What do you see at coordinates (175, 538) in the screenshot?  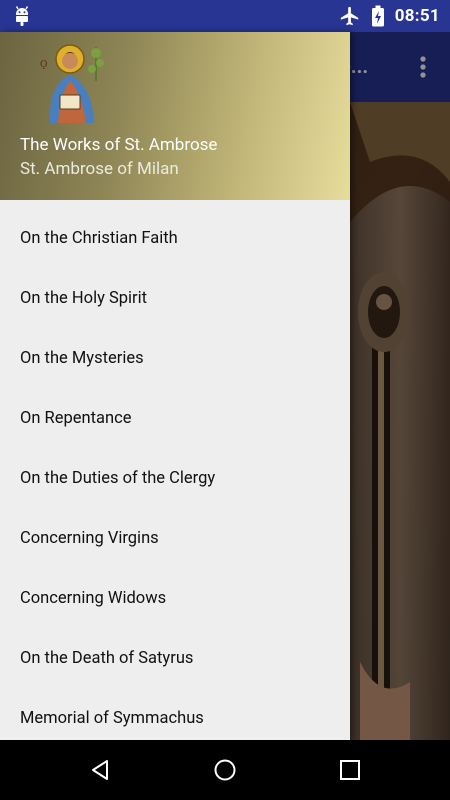 I see `menu-item-concerning-virgins: Concerning Virgins` at bounding box center [175, 538].